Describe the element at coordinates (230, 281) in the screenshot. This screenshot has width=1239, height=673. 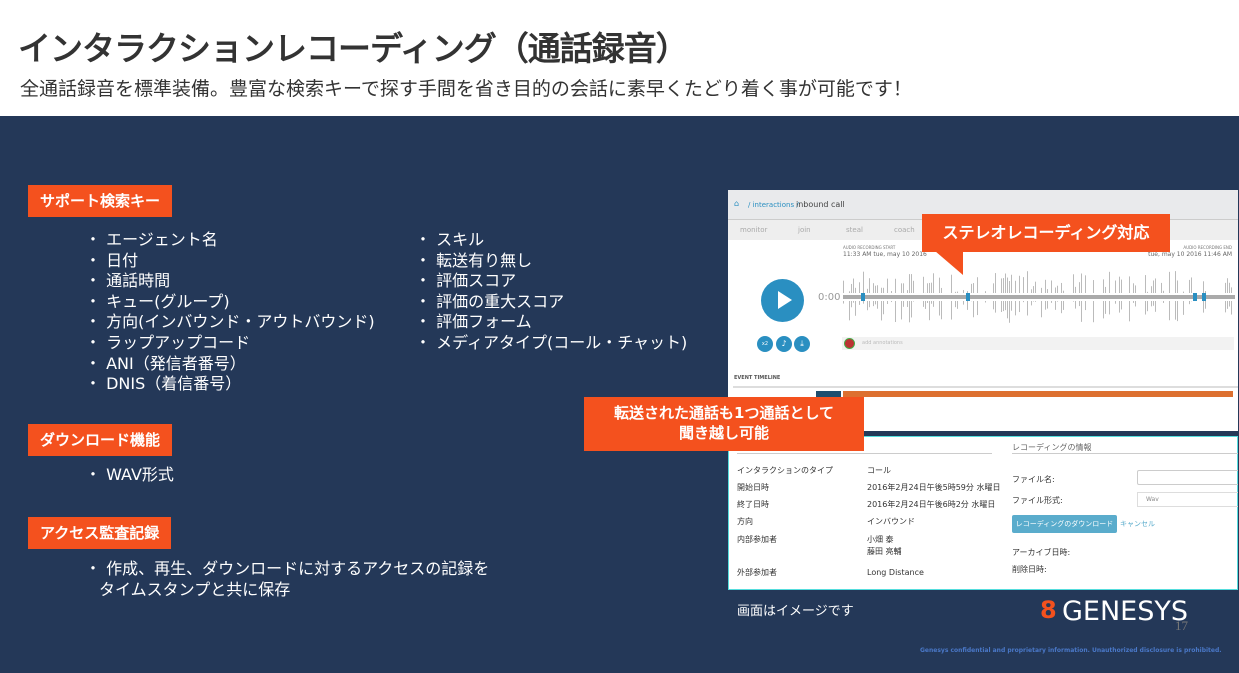
I see `list-item: 通話時間` at that location.